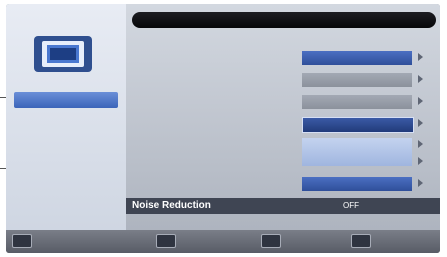  What do you see at coordinates (66, 100) in the screenshot?
I see `sidebar-item-picture` at bounding box center [66, 100].